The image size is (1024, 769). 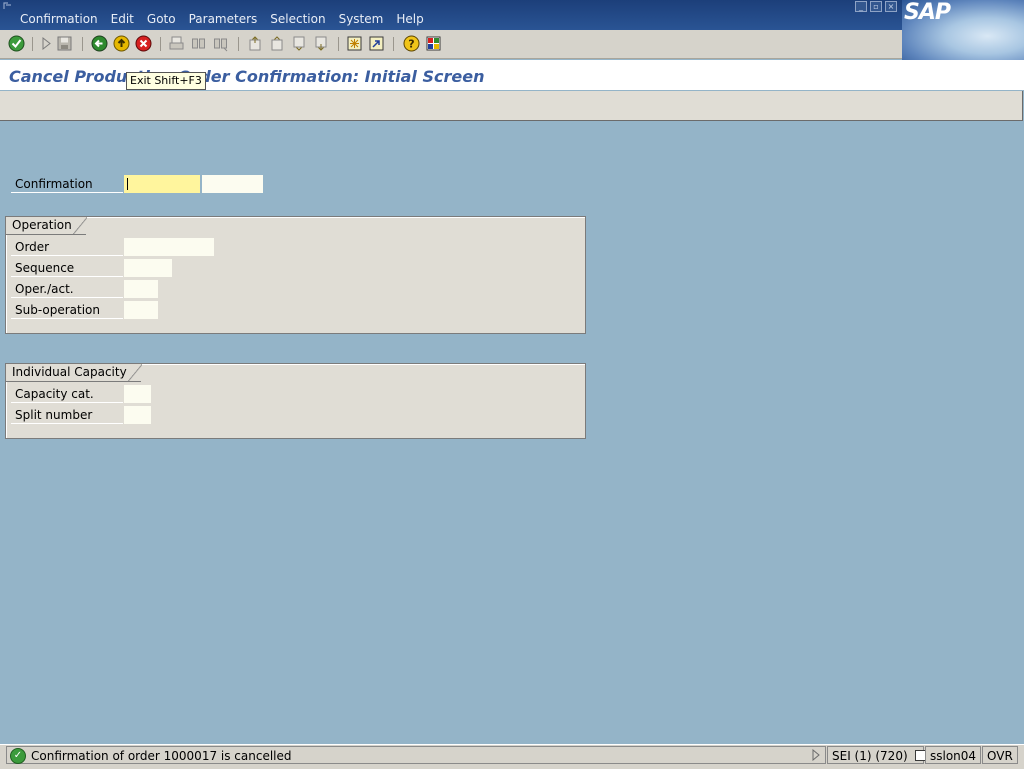 What do you see at coordinates (141, 289) in the screenshot?
I see `oper-act-input` at bounding box center [141, 289].